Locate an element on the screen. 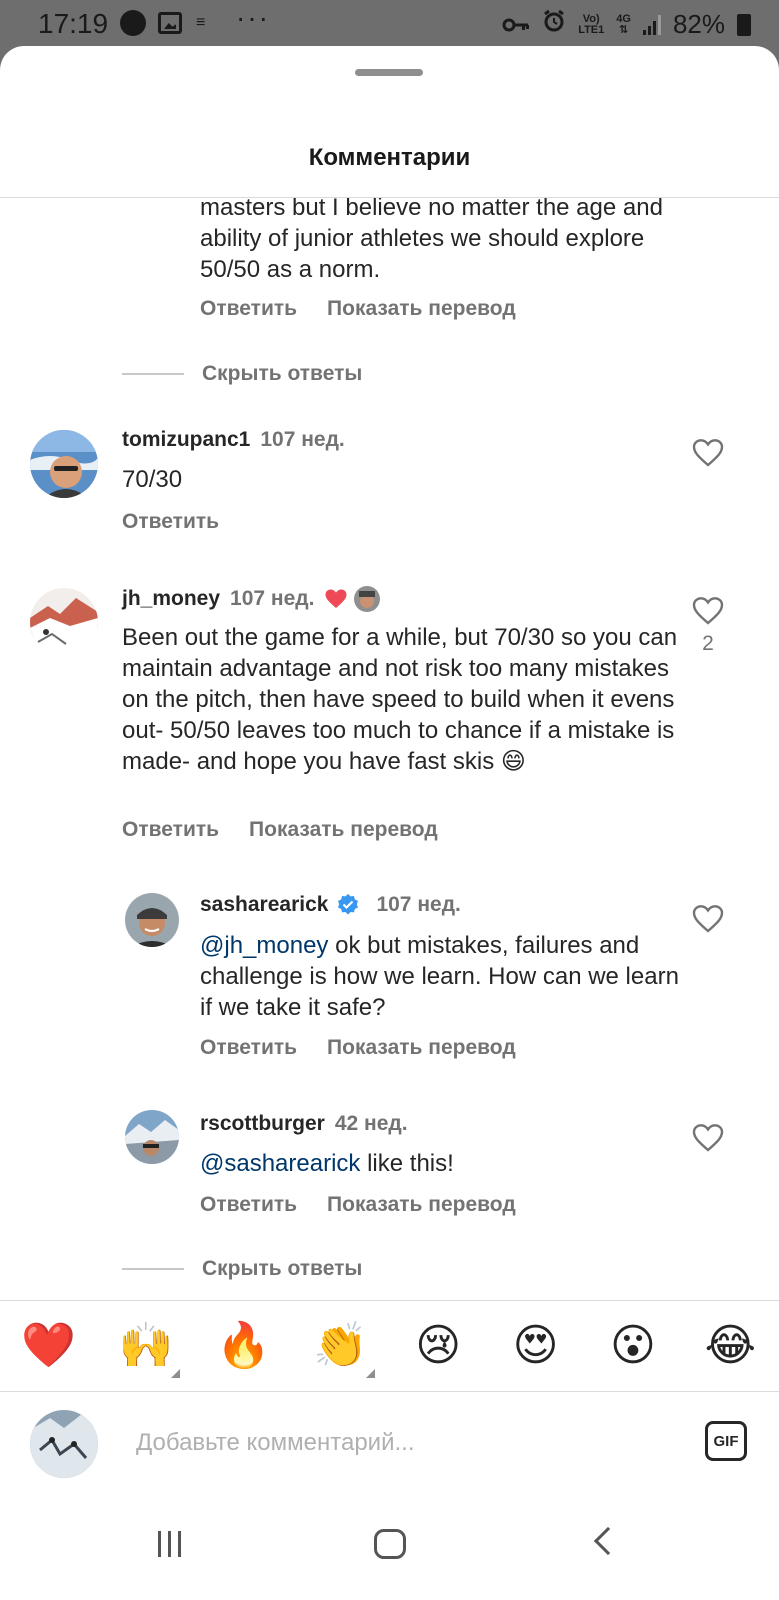 This screenshot has height=1600, width=779. comment-body: like this! is located at coordinates (407, 1163).